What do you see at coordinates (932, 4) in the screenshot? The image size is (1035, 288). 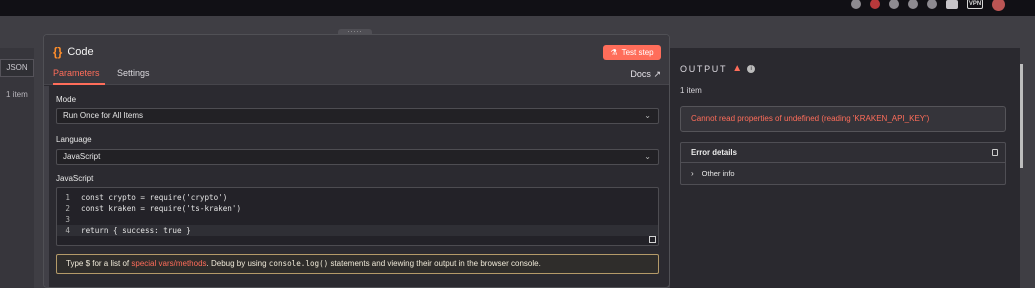 I see `extension-circle-icon` at bounding box center [932, 4].